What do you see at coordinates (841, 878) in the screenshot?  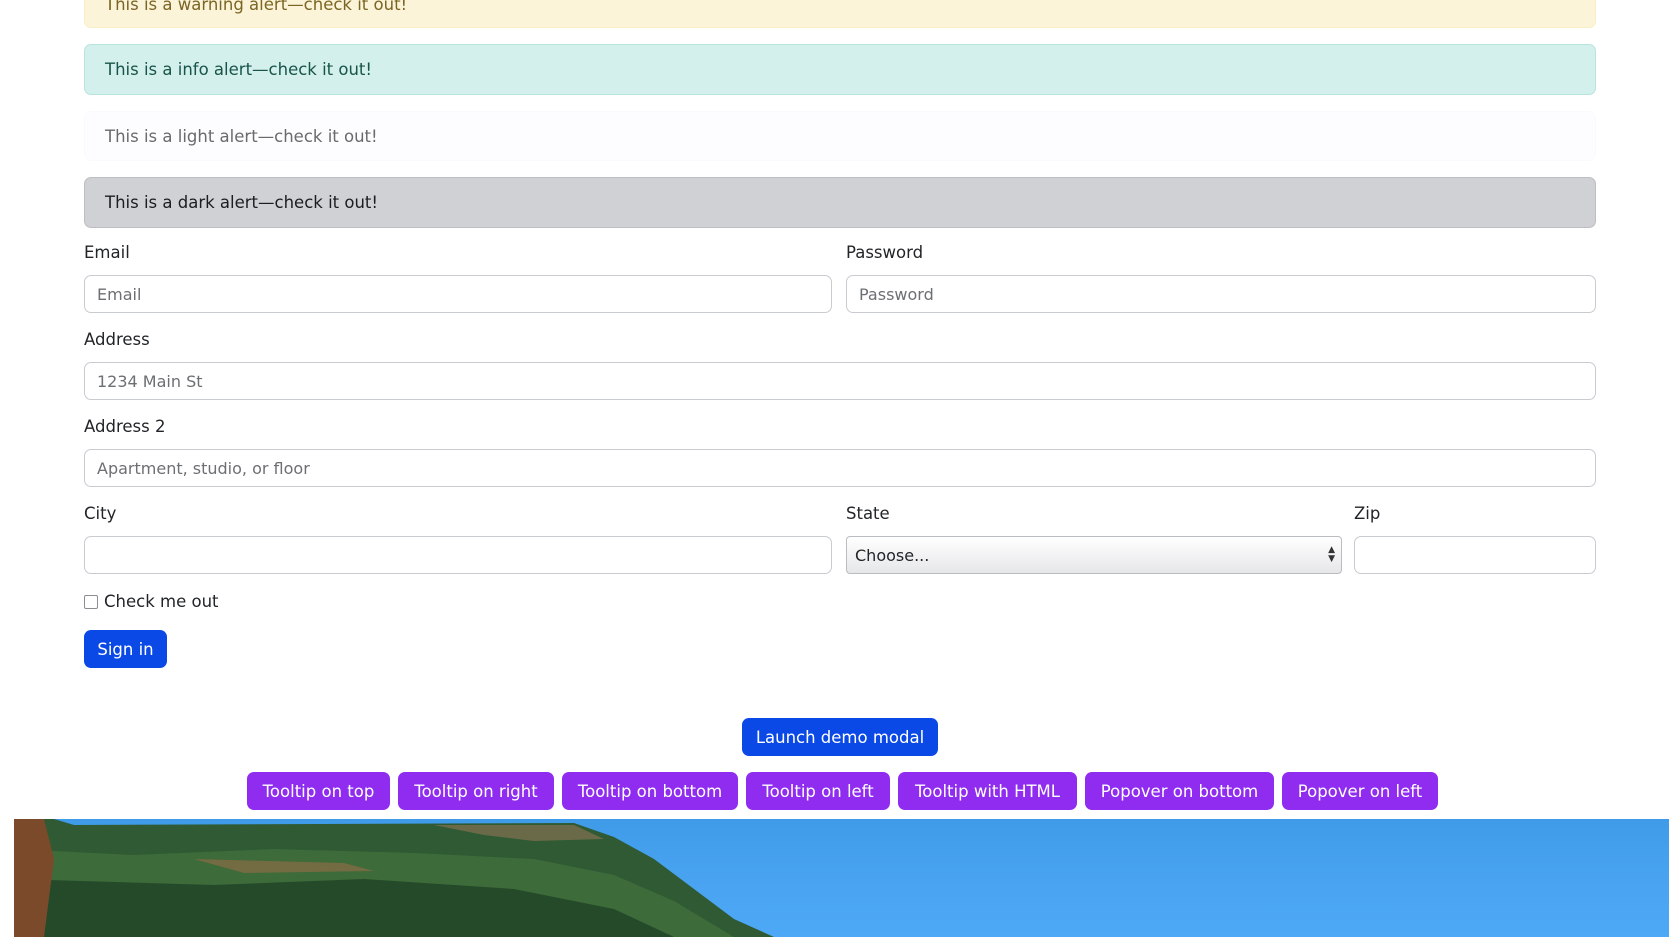 I see `carousel-image` at bounding box center [841, 878].